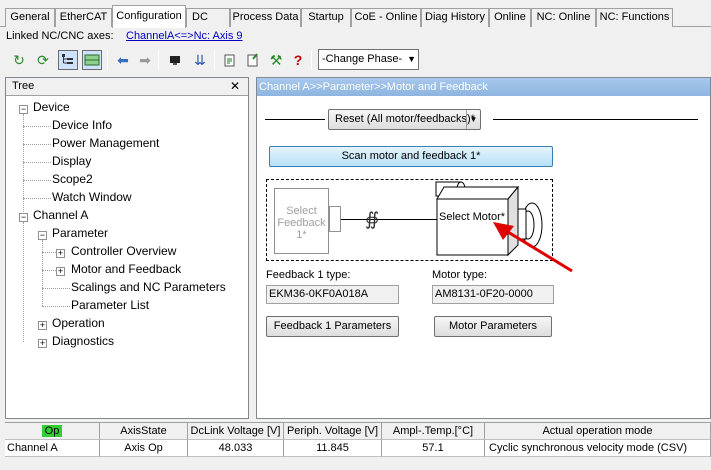 Image resolution: width=711 pixels, height=470 pixels. I want to click on tree-item-parameter: Parameter, so click(80, 233).